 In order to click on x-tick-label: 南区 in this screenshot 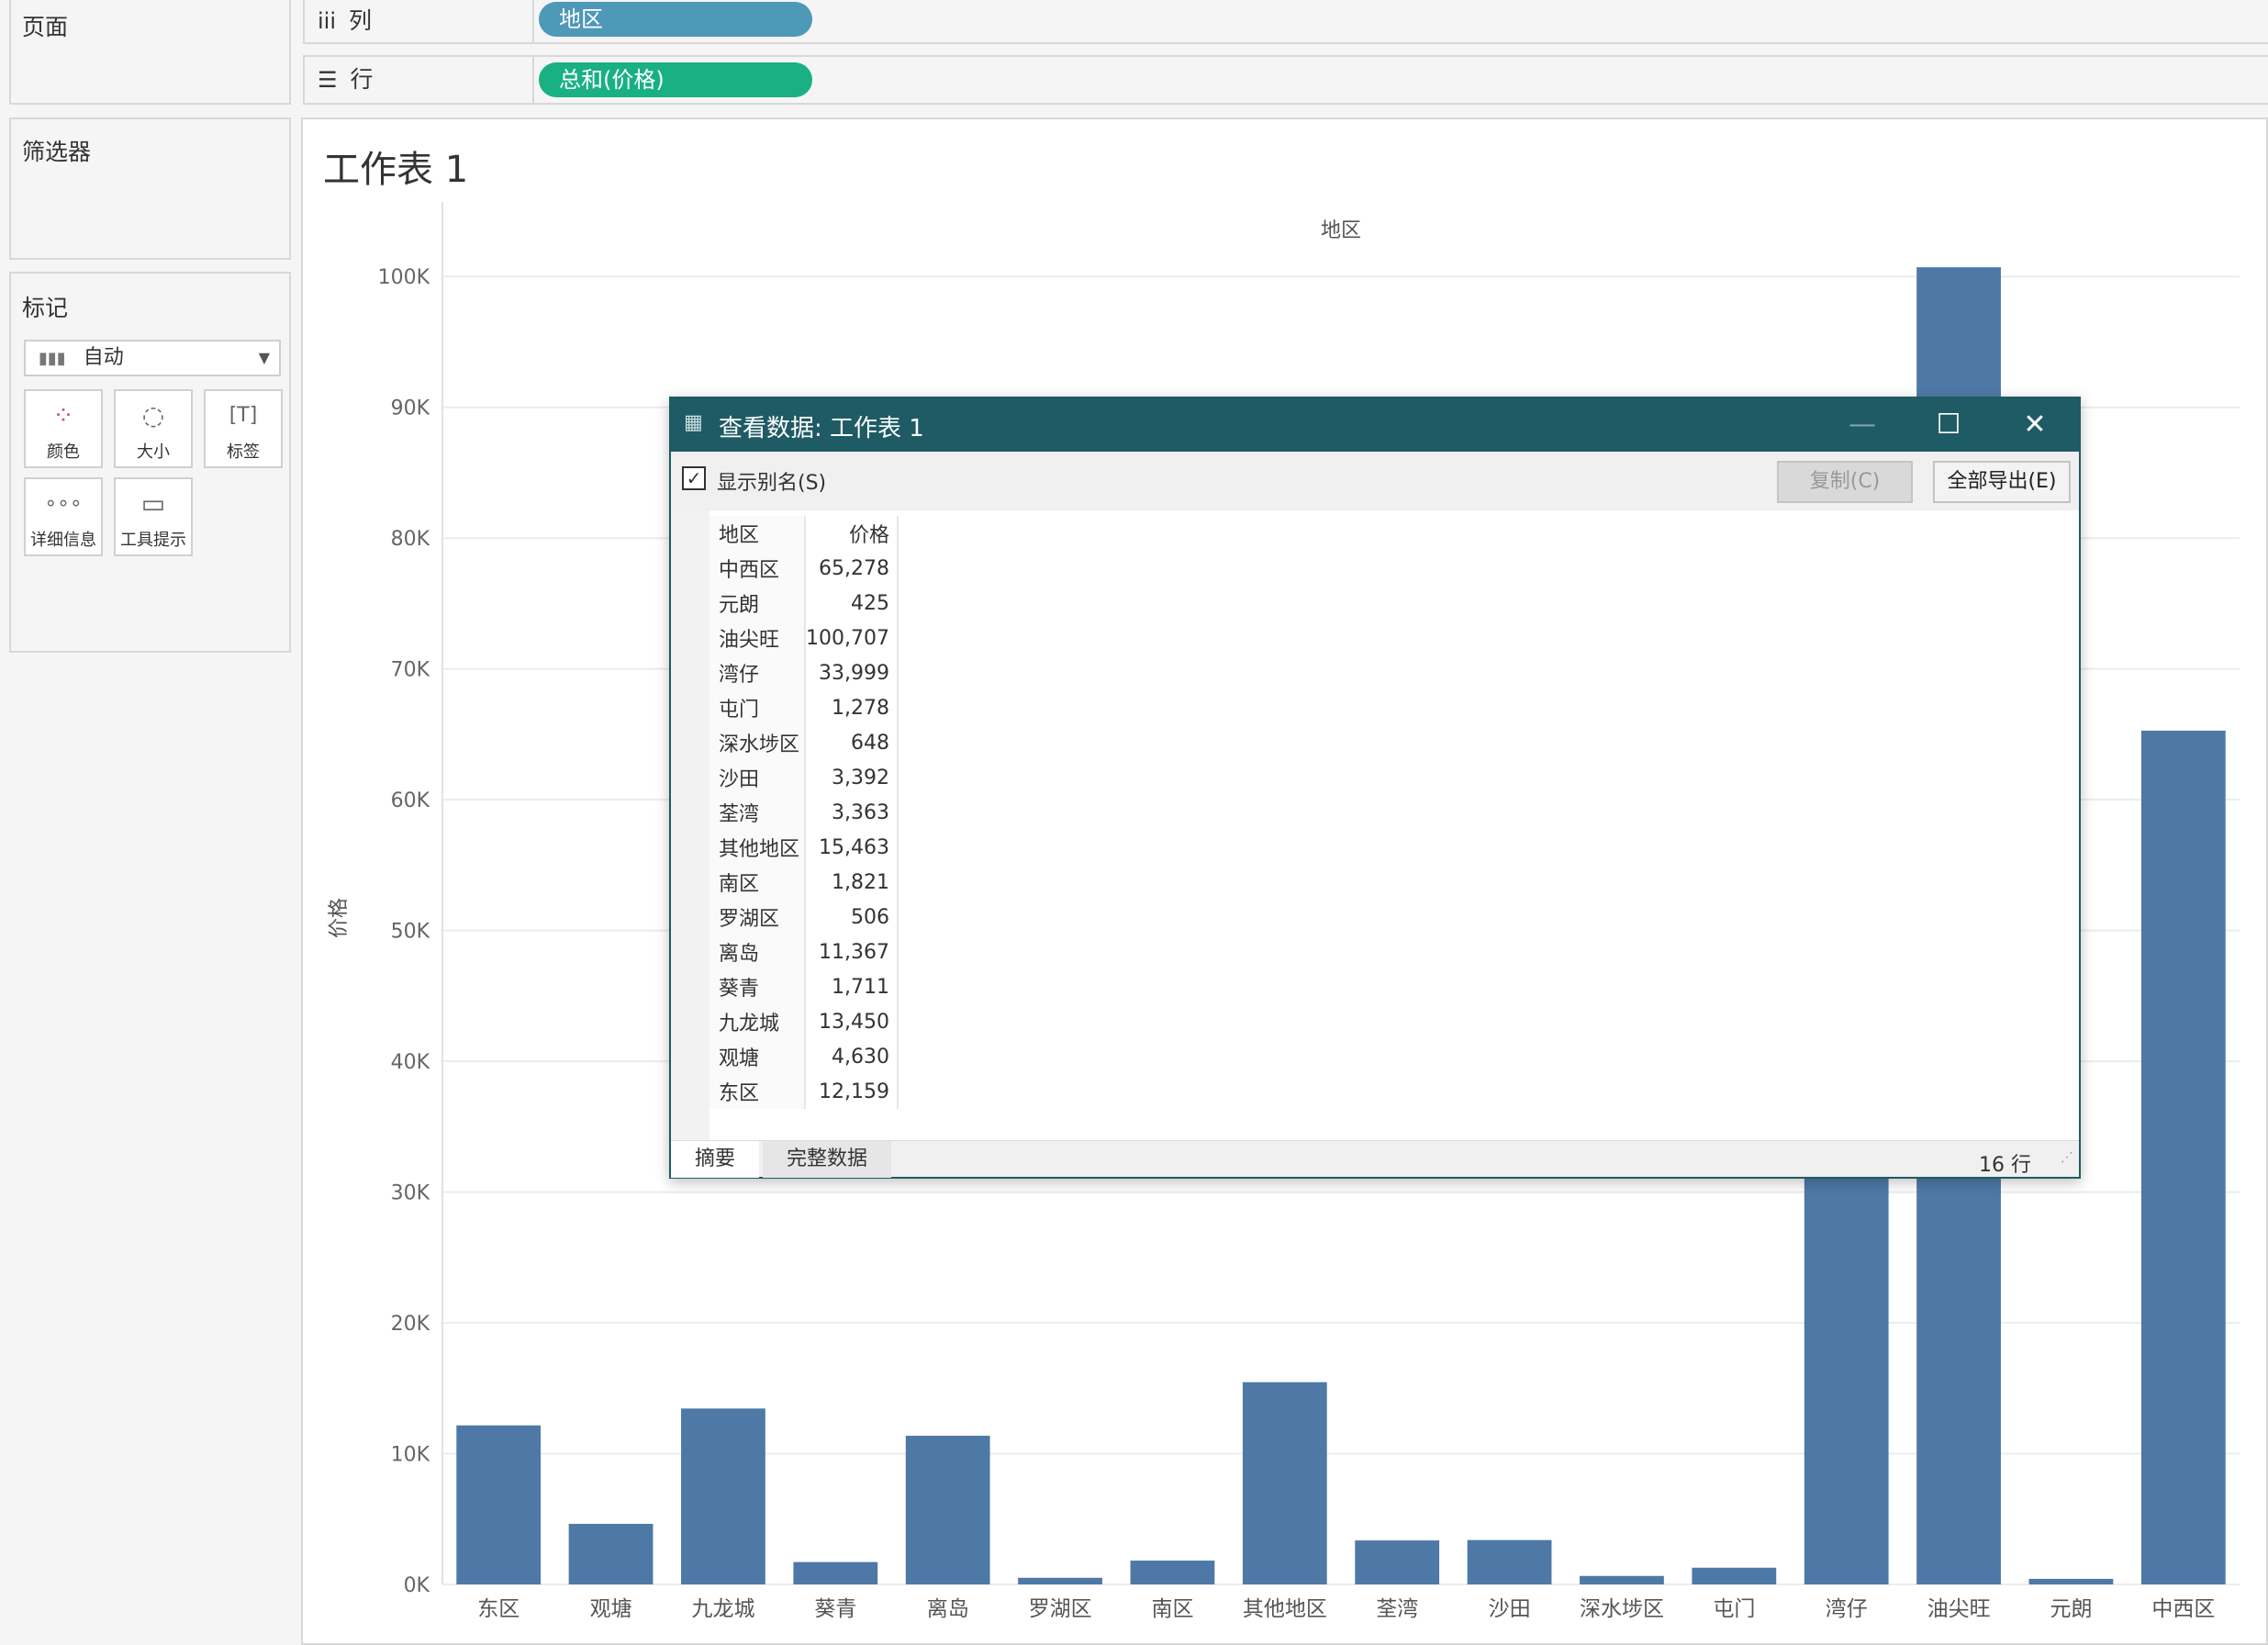, I will do `click(1172, 1609)`.